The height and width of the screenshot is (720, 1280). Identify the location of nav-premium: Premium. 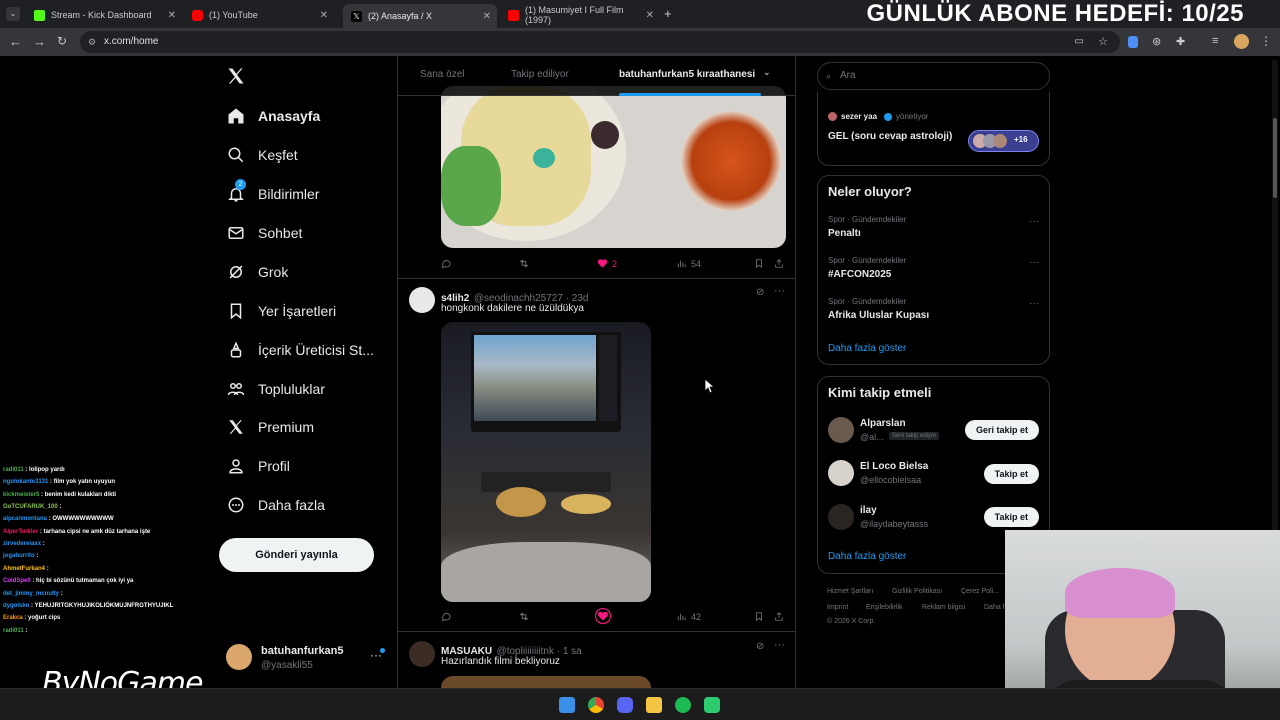
(270, 427).